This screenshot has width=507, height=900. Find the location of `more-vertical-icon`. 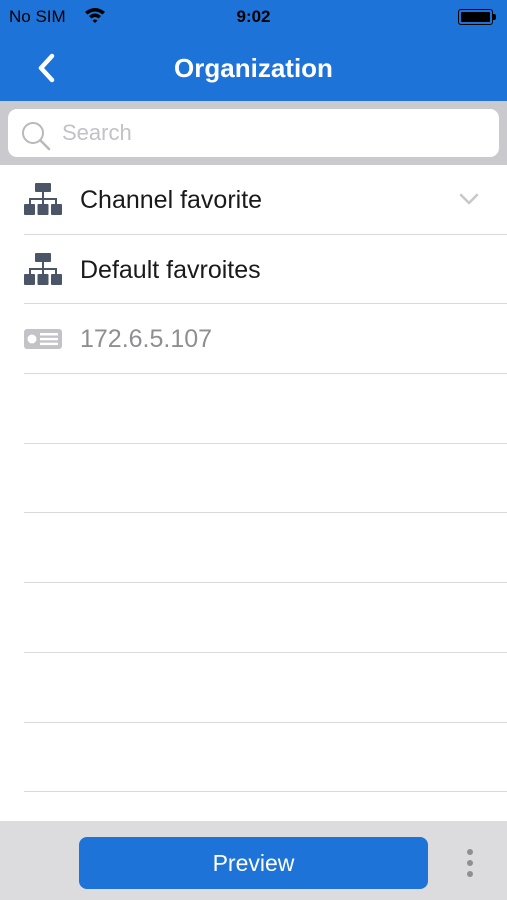

more-vertical-icon is located at coordinates (470, 863).